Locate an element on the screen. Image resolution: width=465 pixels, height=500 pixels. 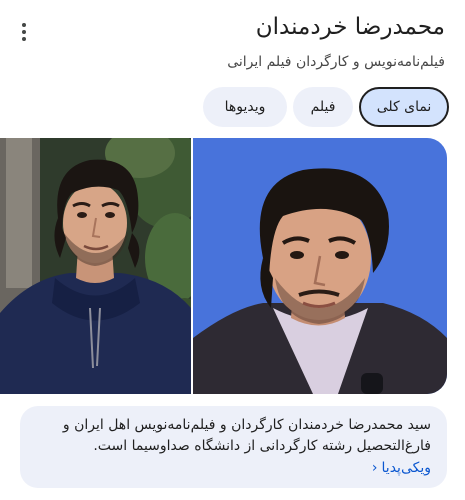
chevron-left-icon: ‹ is located at coordinates (374, 468).